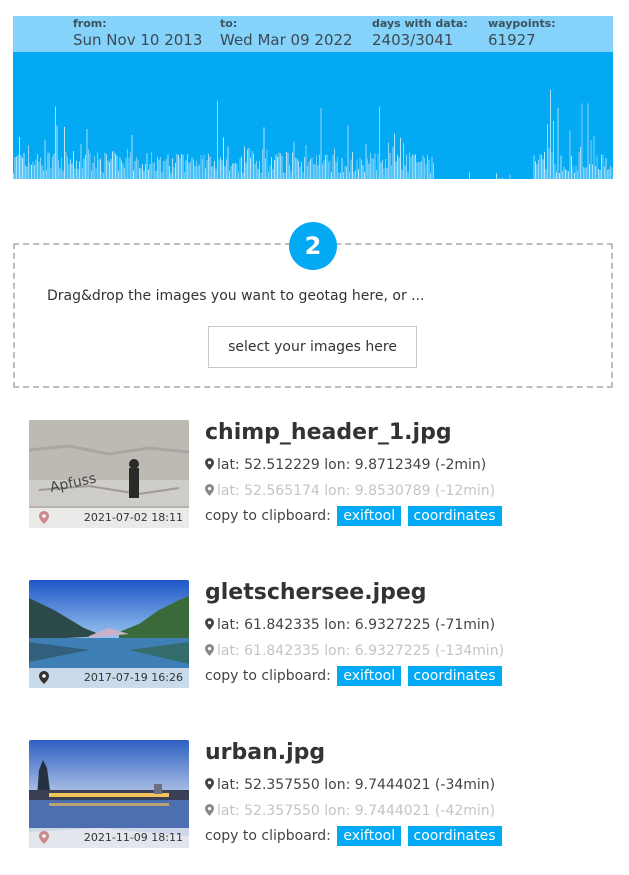 Image resolution: width=629 pixels, height=875 pixels. I want to click on secondary-coordinate: lat: 61.842335 lon: 6.9327225 (-134min), so click(354, 651).